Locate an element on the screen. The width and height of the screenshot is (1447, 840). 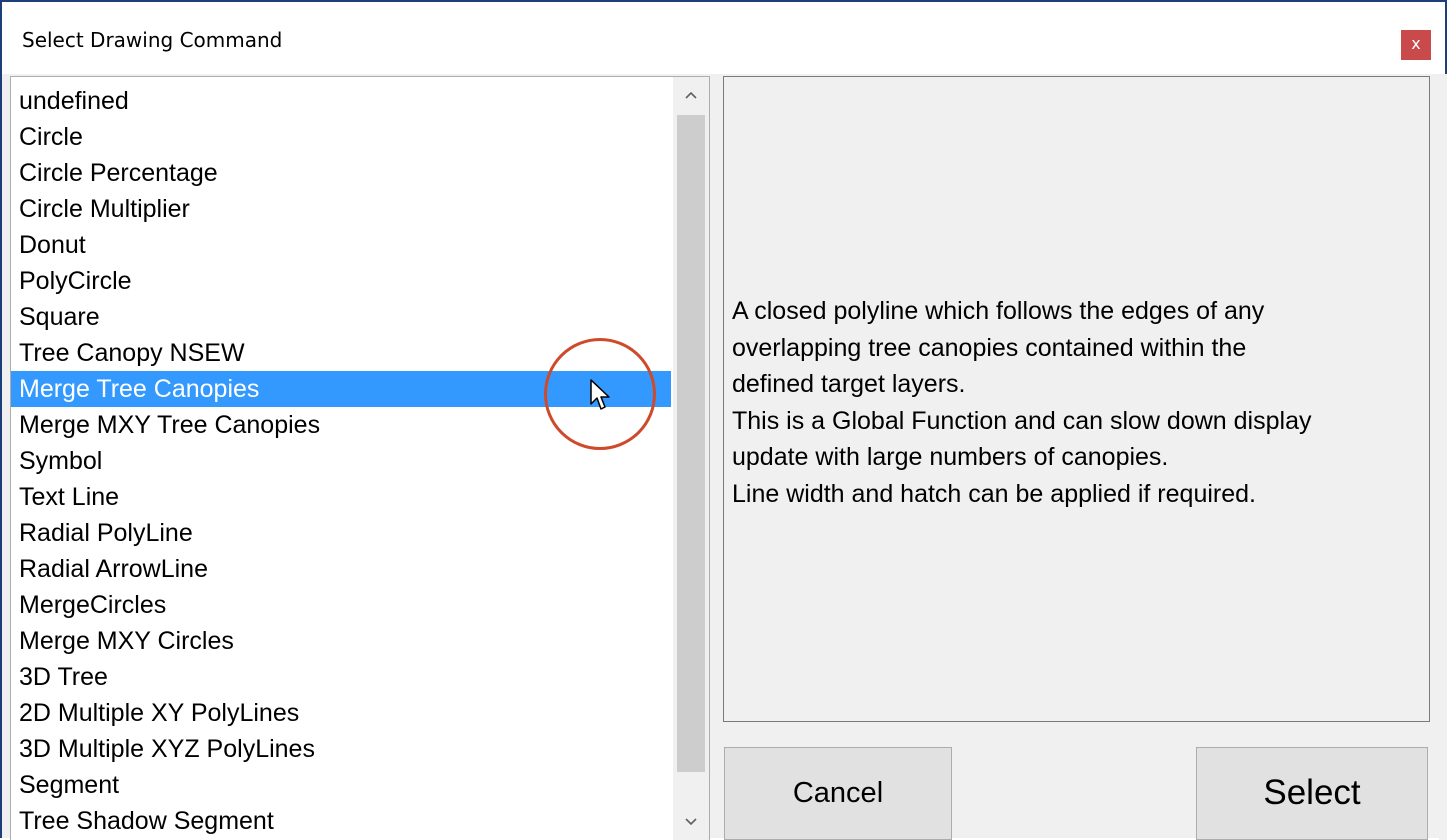
command-list-item: Symbol is located at coordinates (341, 461).